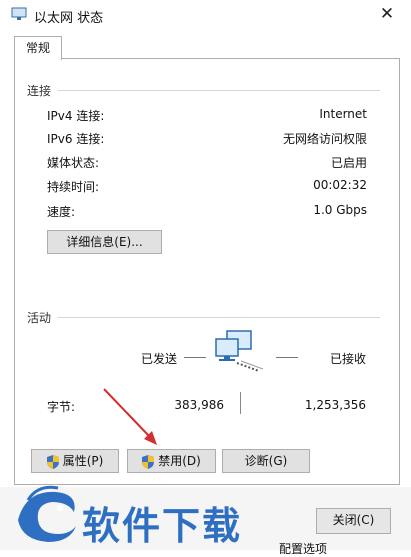  I want to click on media-state-label: 媒体状态:, so click(73, 163).